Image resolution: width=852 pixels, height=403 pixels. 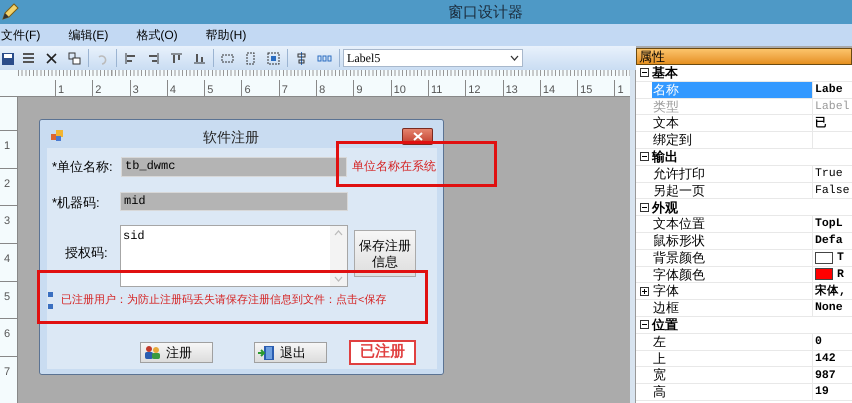 I want to click on align-top-icon, so click(x=176, y=58).